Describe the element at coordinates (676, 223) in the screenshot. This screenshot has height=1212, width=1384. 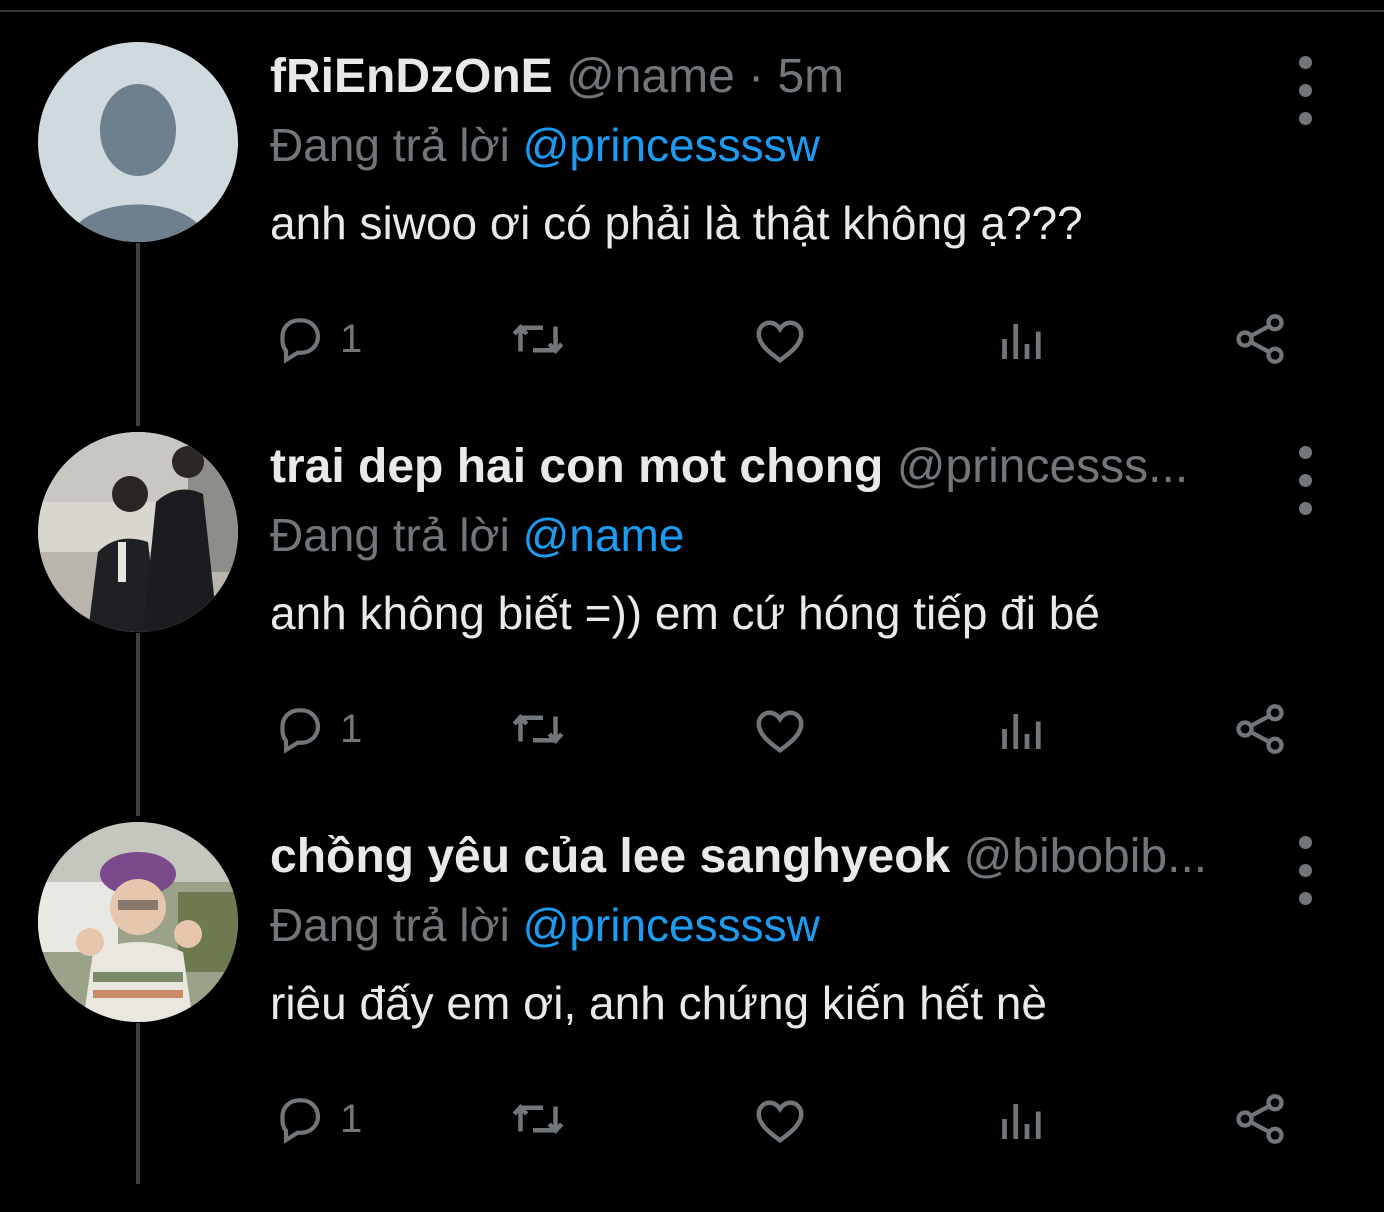
I see `tweet-text: anh siwoo ơi có phải là thật không ạ???` at that location.